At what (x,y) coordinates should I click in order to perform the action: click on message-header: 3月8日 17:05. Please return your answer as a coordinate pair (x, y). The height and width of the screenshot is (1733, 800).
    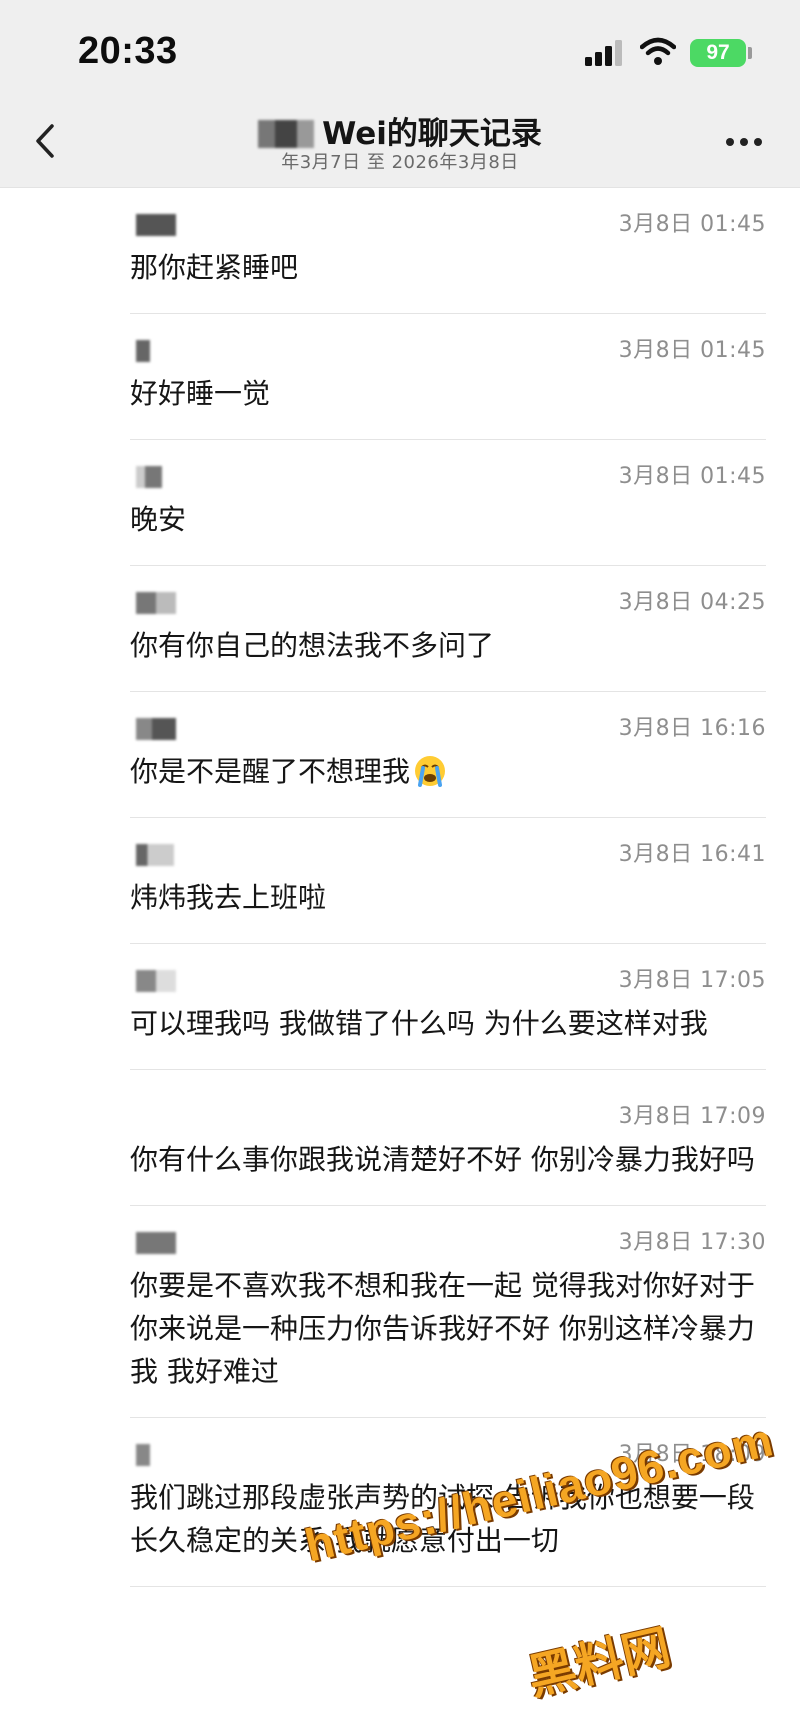
    Looking at the image, I should click on (448, 982).